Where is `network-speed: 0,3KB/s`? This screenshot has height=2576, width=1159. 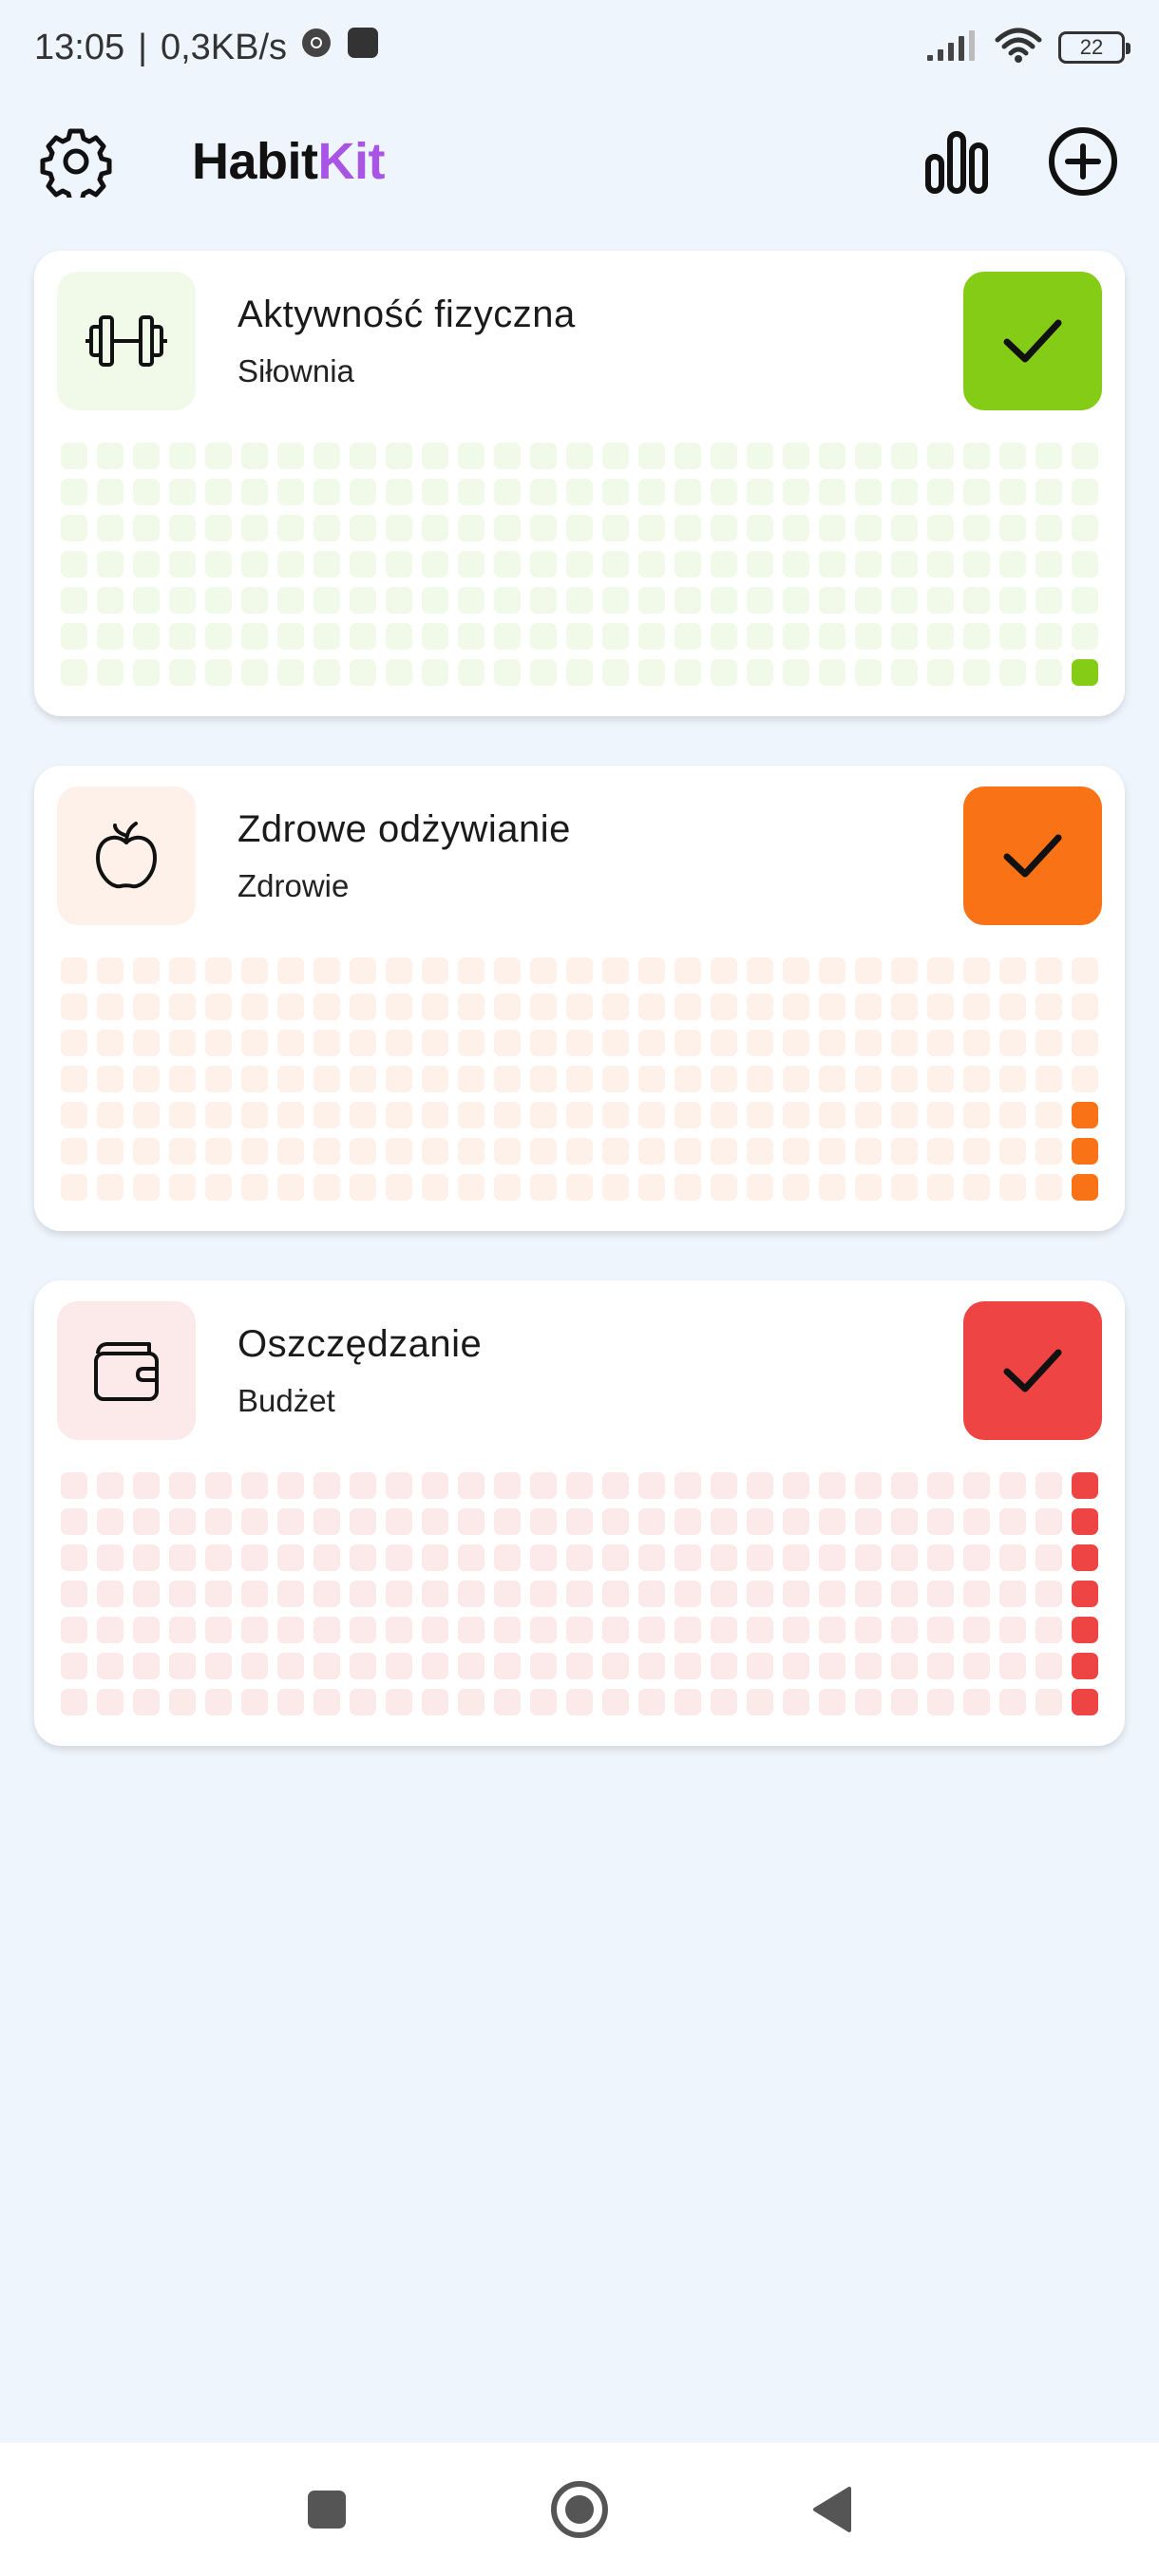
network-speed: 0,3KB/s is located at coordinates (224, 47).